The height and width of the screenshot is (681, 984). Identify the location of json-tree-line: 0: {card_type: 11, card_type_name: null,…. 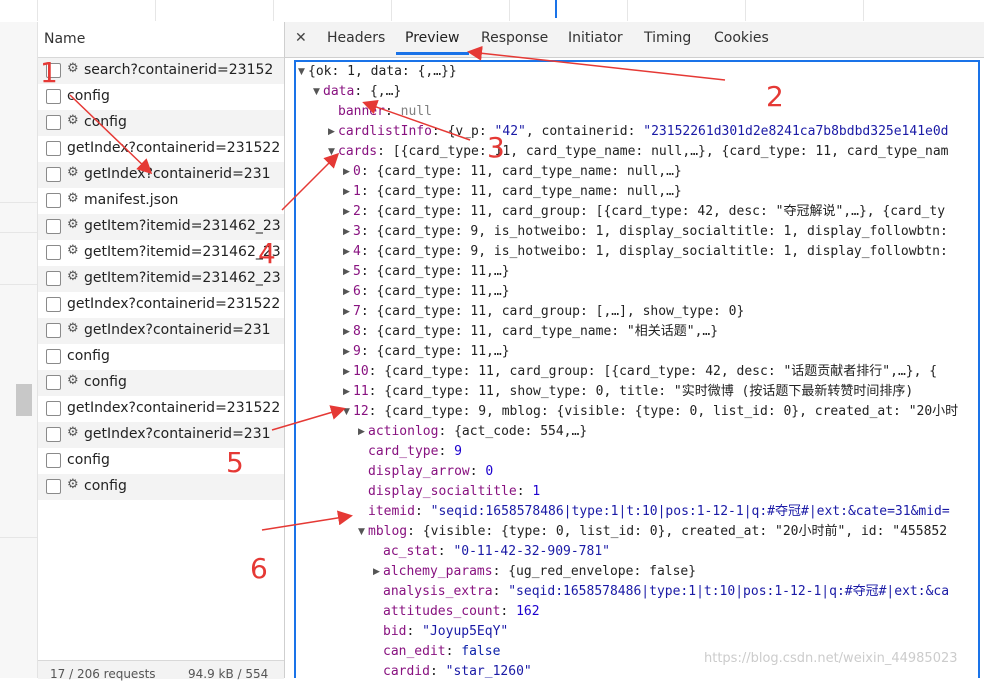
(517, 172).